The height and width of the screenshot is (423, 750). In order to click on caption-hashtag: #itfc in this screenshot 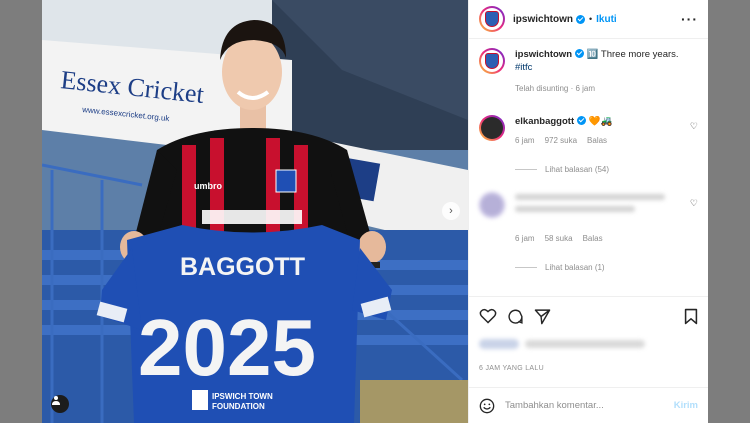, I will do `click(523, 67)`.